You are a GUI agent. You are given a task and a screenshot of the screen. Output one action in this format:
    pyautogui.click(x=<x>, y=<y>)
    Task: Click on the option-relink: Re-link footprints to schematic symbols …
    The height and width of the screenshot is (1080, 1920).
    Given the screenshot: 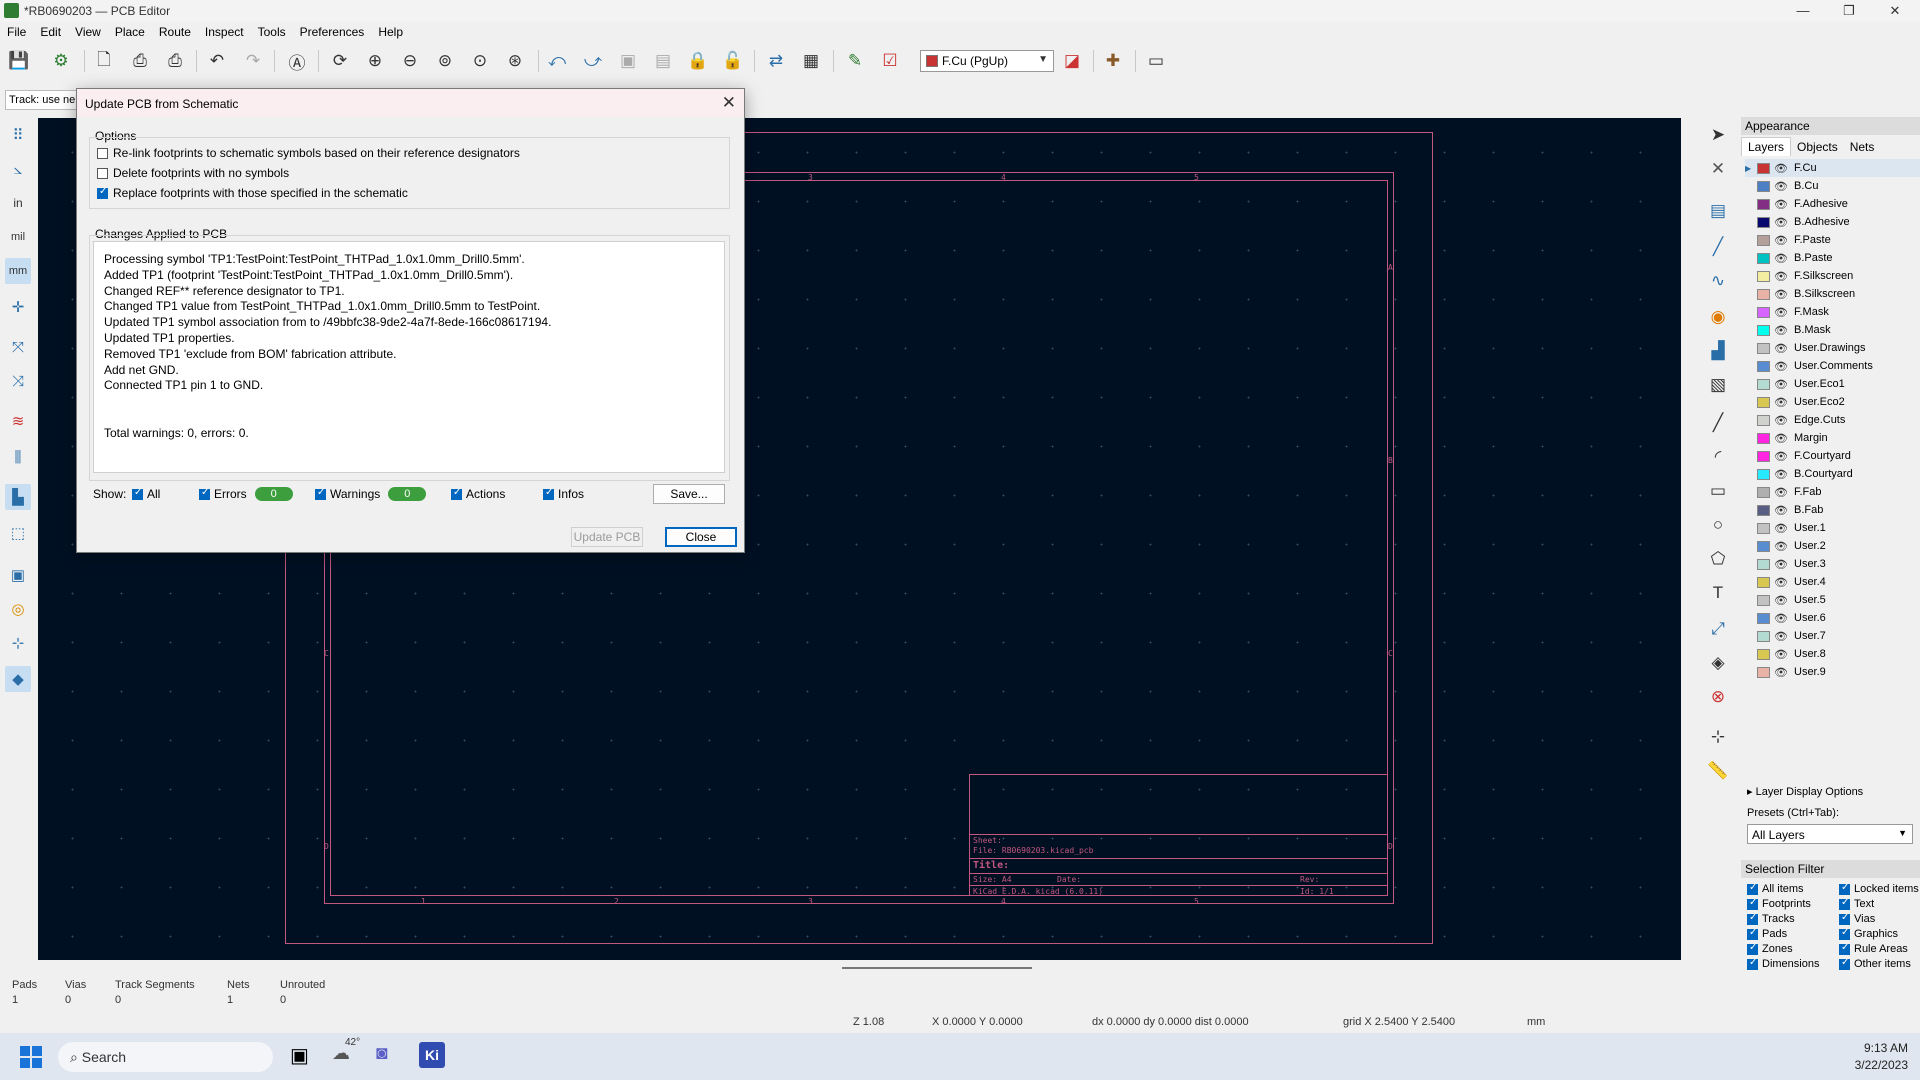 What is the action you would take?
    pyautogui.click(x=308, y=153)
    